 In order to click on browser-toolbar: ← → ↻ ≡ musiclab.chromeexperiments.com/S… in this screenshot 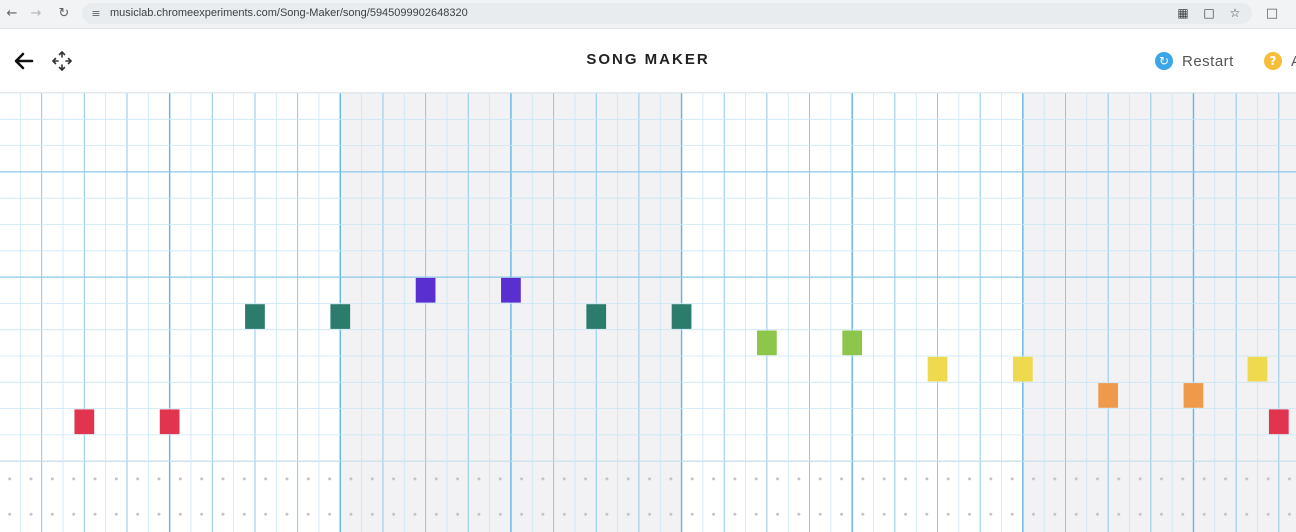, I will do `click(648, 14)`.